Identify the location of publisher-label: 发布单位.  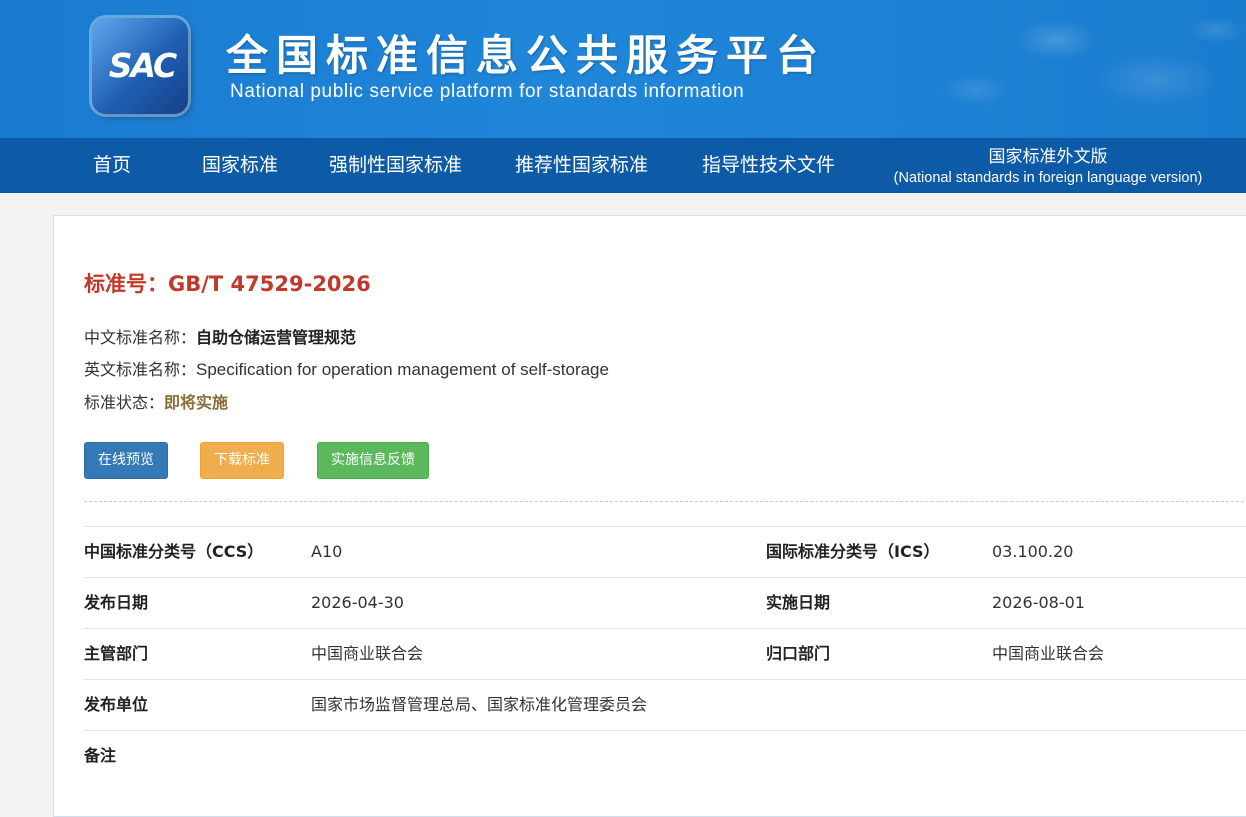
(116, 704).